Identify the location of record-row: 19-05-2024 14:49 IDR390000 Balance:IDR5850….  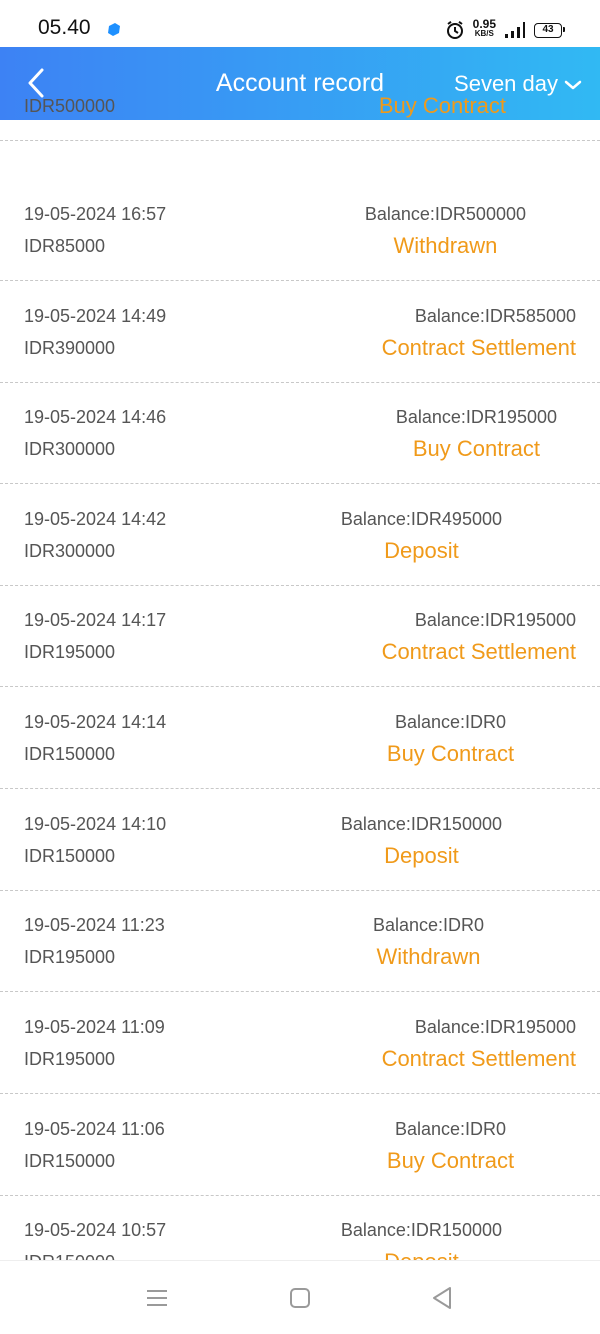
(300, 332).